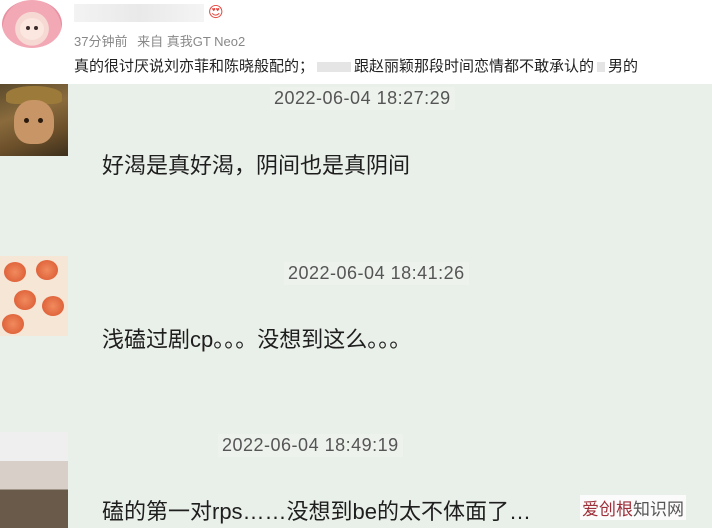 The height and width of the screenshot is (528, 712). I want to click on comment-text: 真的很讨厌说刘亦菲和陈晓般配的； 跟赵丽颖那段时间恋情都不敢承认的 男的, so click(356, 65).